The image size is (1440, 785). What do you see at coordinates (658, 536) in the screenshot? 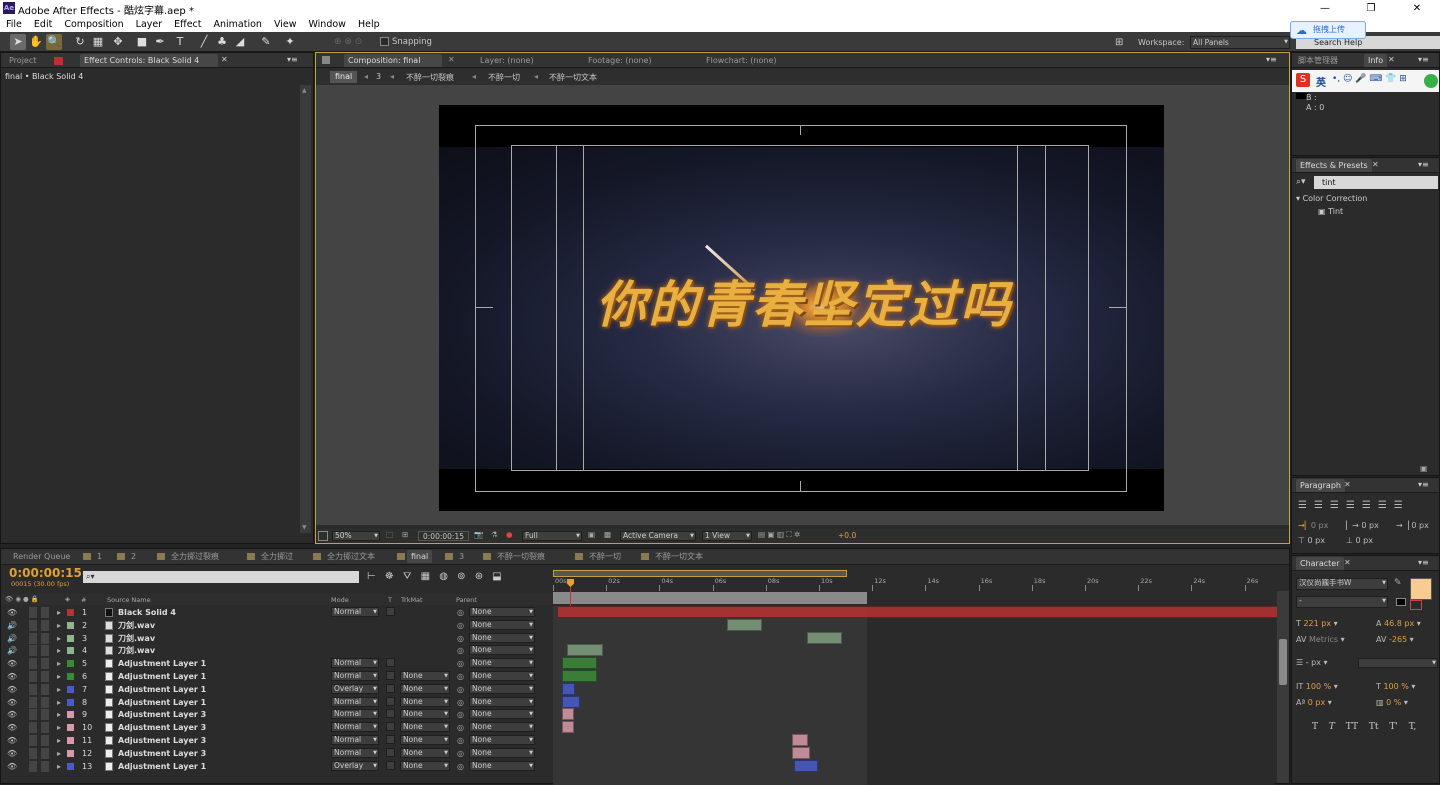
I see `camera-select: Active Camera` at bounding box center [658, 536].